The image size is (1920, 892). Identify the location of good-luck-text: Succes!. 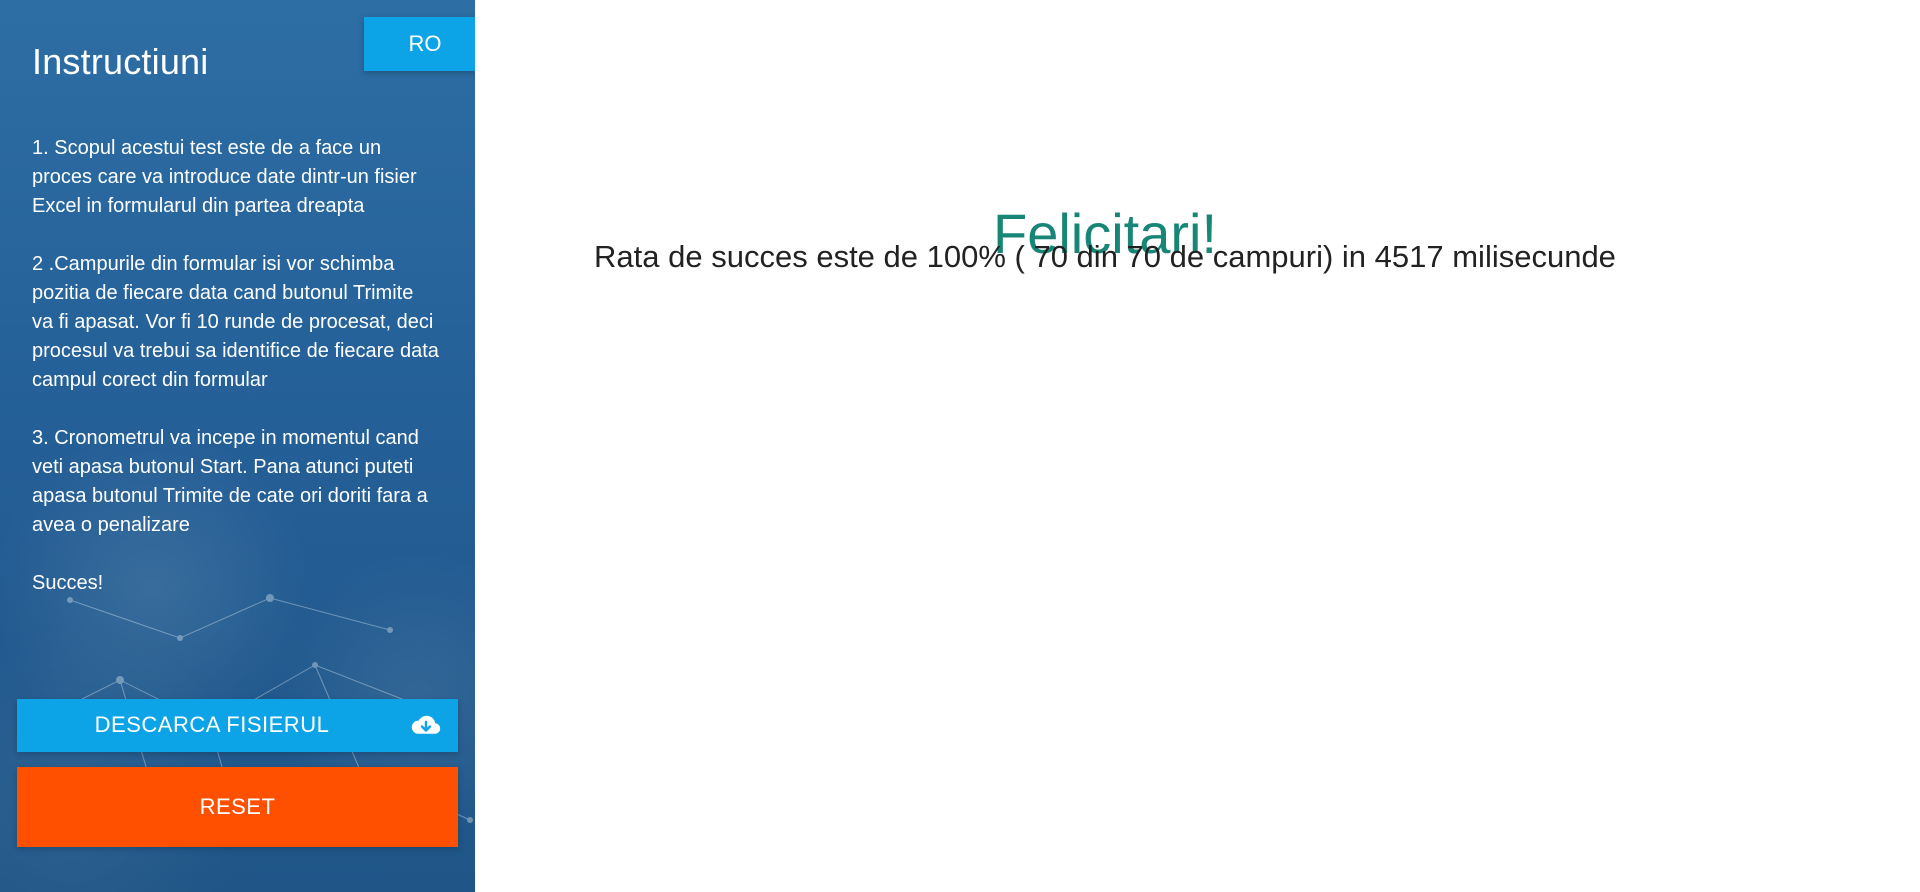
(68, 583).